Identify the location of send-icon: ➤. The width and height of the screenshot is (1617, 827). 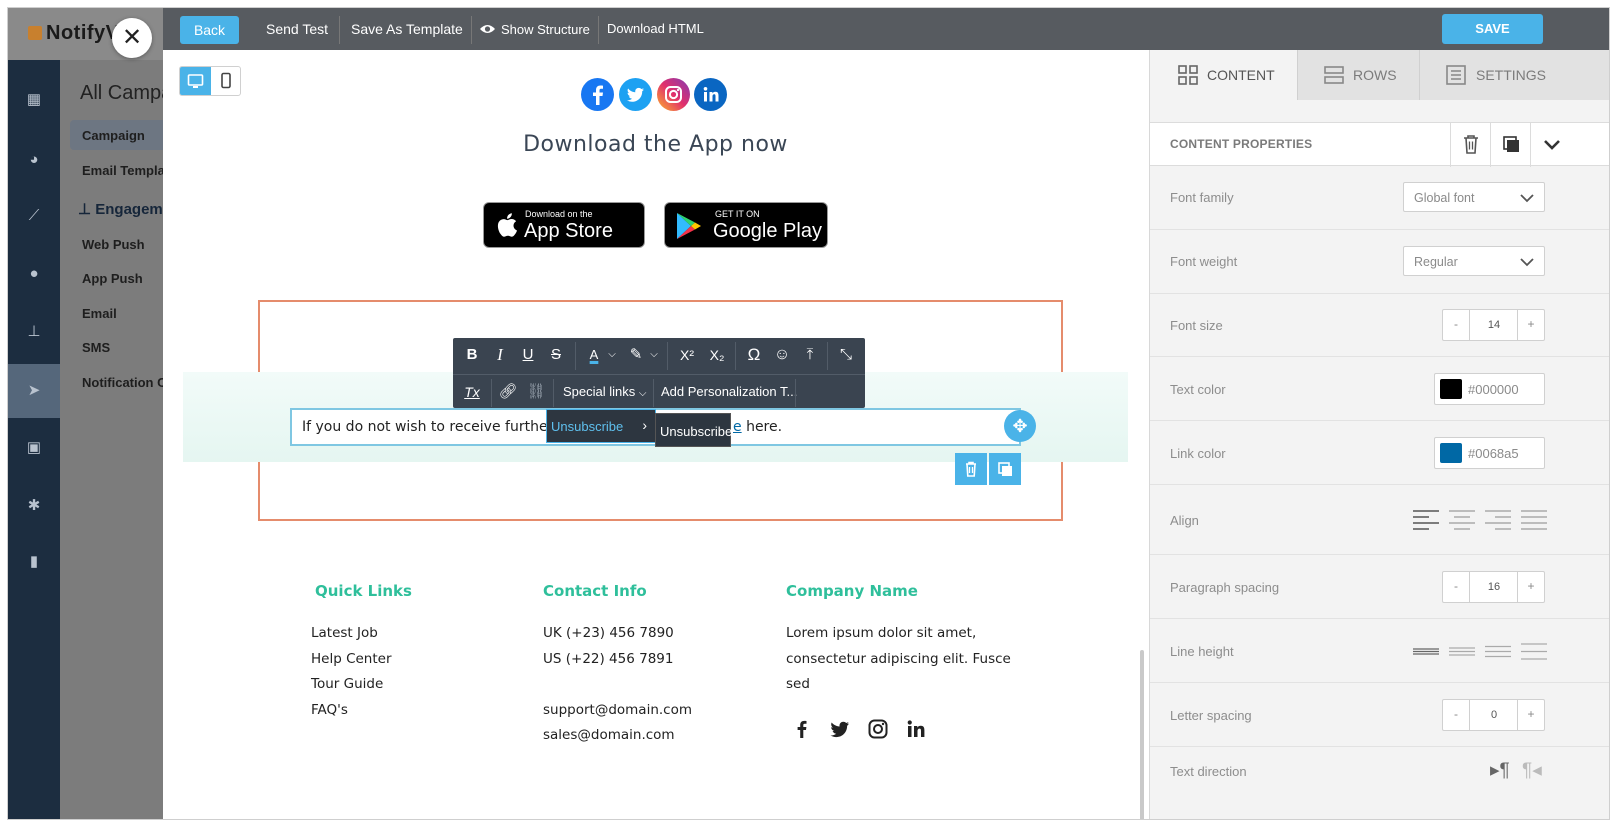
(34, 391).